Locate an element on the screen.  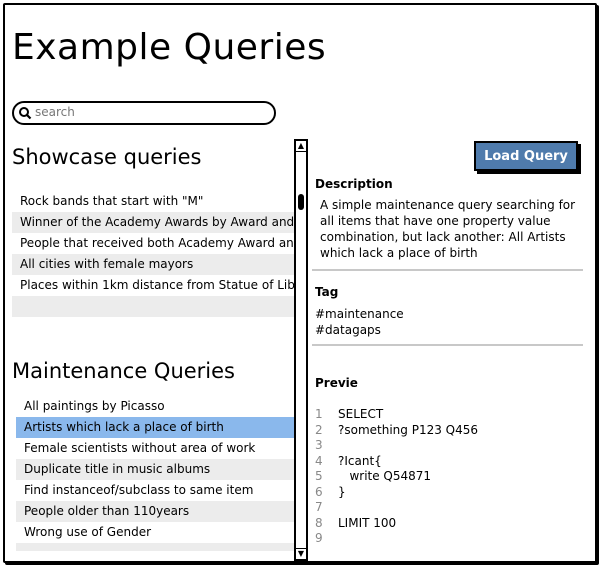
code-line: 4 ?Icant{ is located at coordinates (396, 462).